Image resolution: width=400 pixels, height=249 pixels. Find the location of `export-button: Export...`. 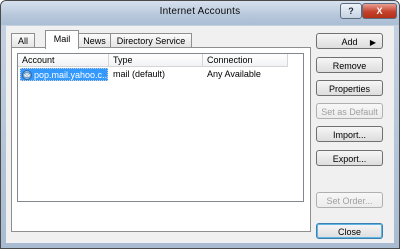

export-button: Export... is located at coordinates (349, 158).